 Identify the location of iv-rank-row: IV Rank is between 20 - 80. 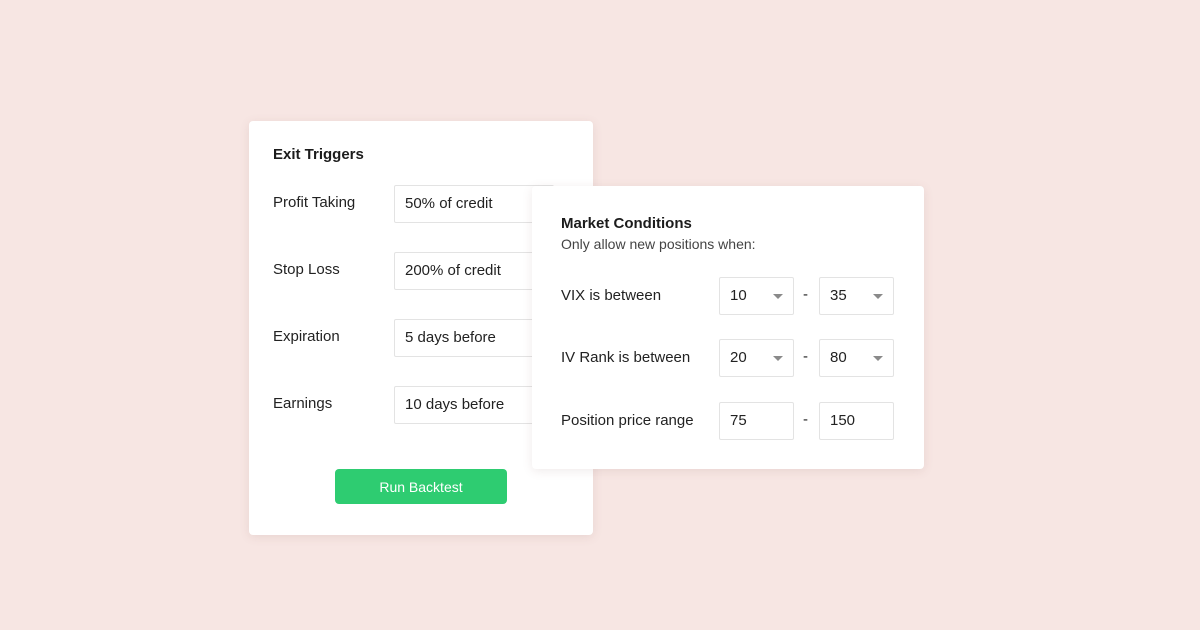
(731, 358).